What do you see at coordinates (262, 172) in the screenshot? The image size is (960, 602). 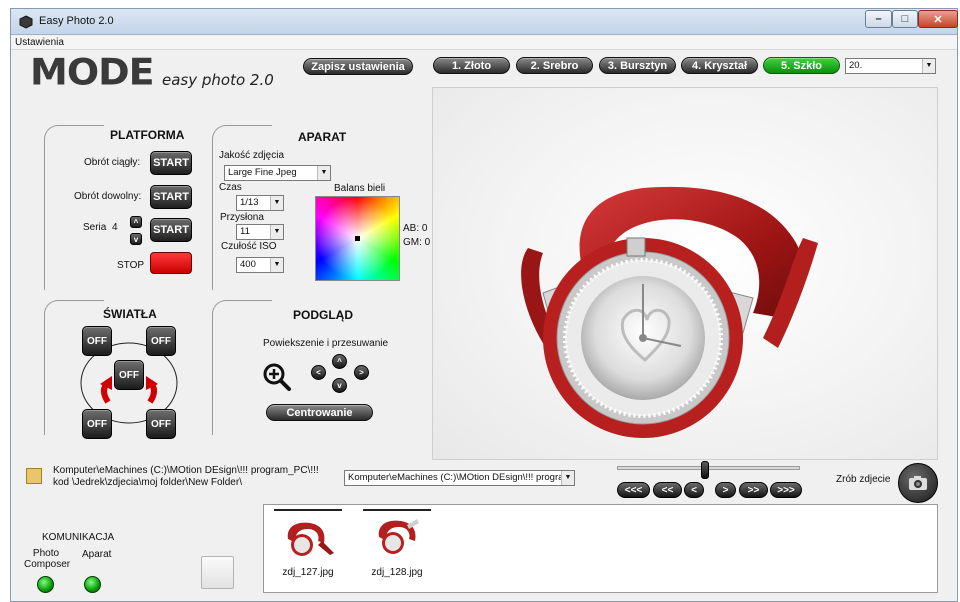 I see `quality-select-value: Large Fine Jpeg` at bounding box center [262, 172].